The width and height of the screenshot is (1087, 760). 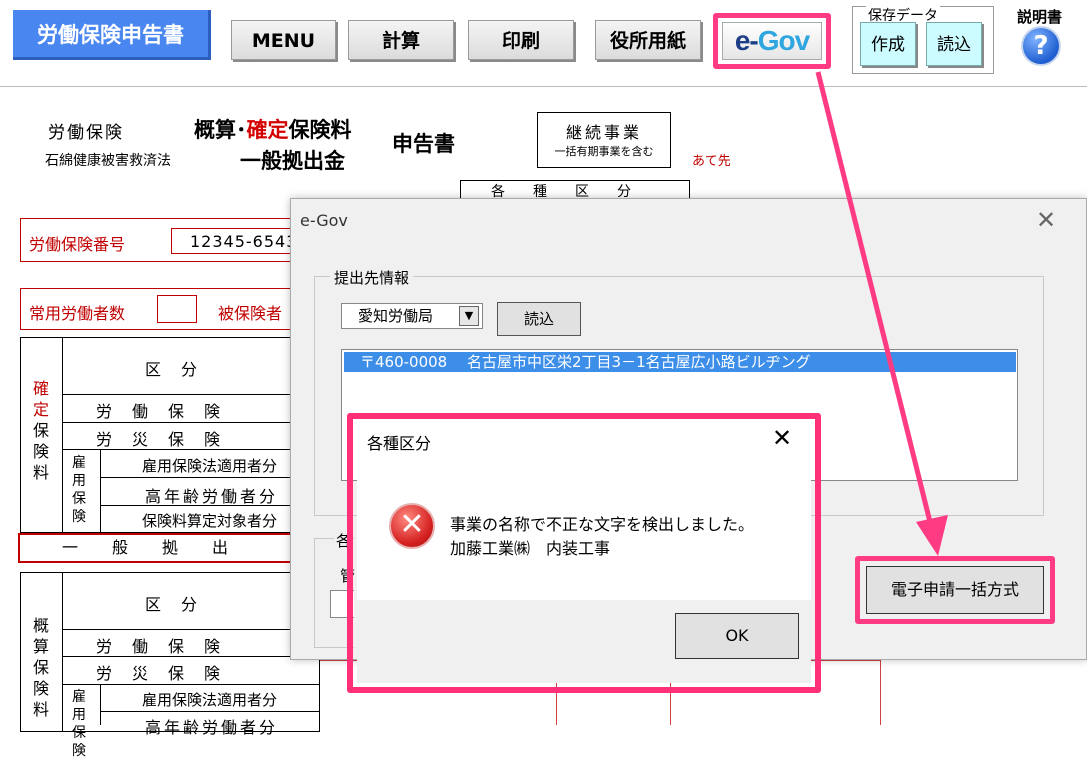 I want to click on error-dialog-title: 各種区分, so click(x=399, y=443).